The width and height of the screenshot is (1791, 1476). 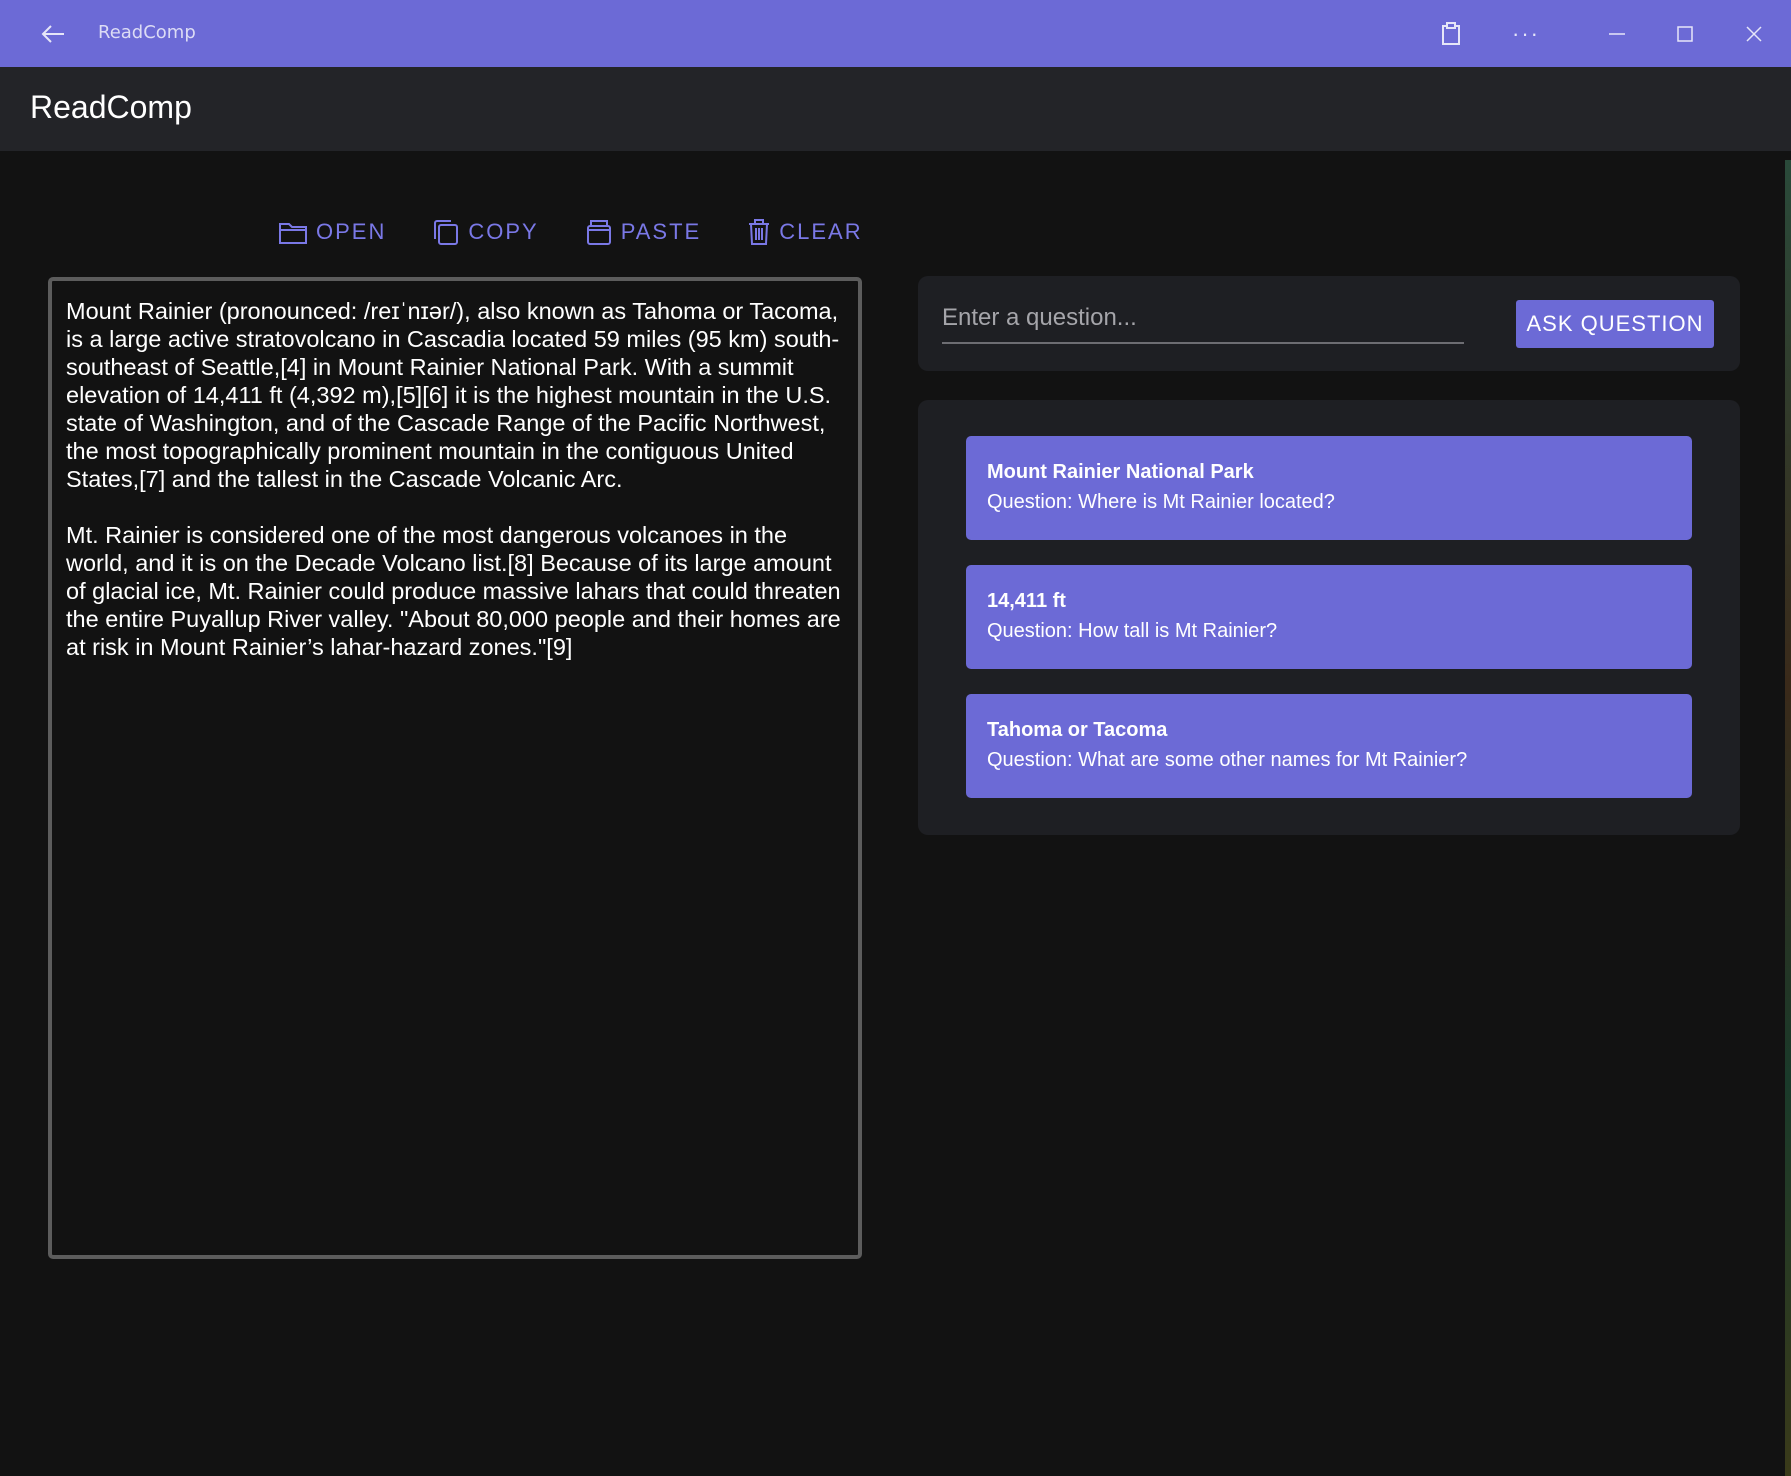 What do you see at coordinates (1788, 818) in the screenshot?
I see `window-edge` at bounding box center [1788, 818].